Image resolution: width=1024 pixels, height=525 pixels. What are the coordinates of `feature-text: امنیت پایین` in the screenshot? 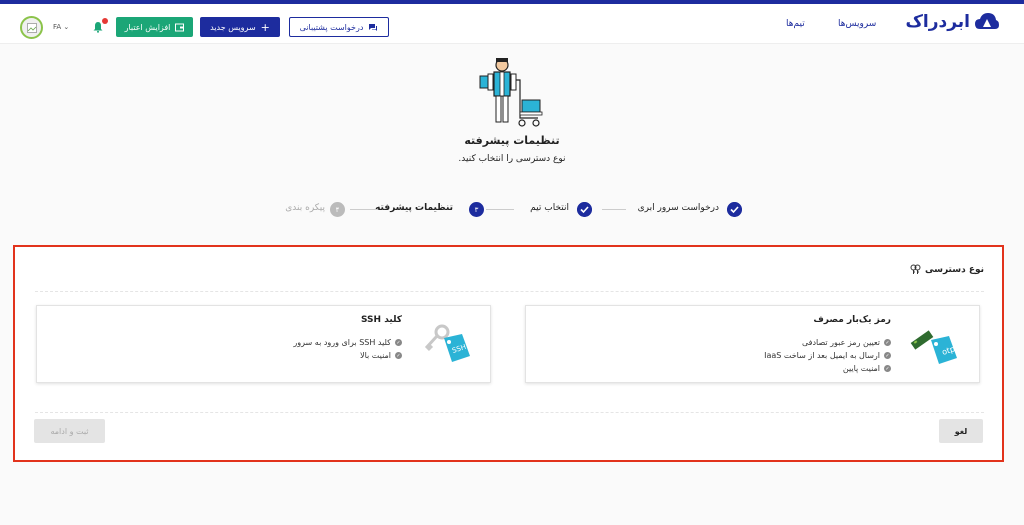 It's located at (861, 368).